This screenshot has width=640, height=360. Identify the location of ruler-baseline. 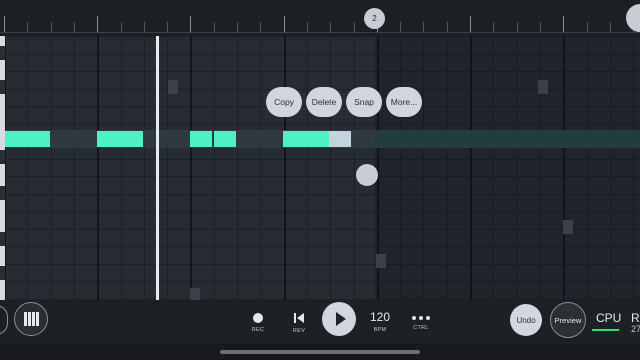
(320, 32).